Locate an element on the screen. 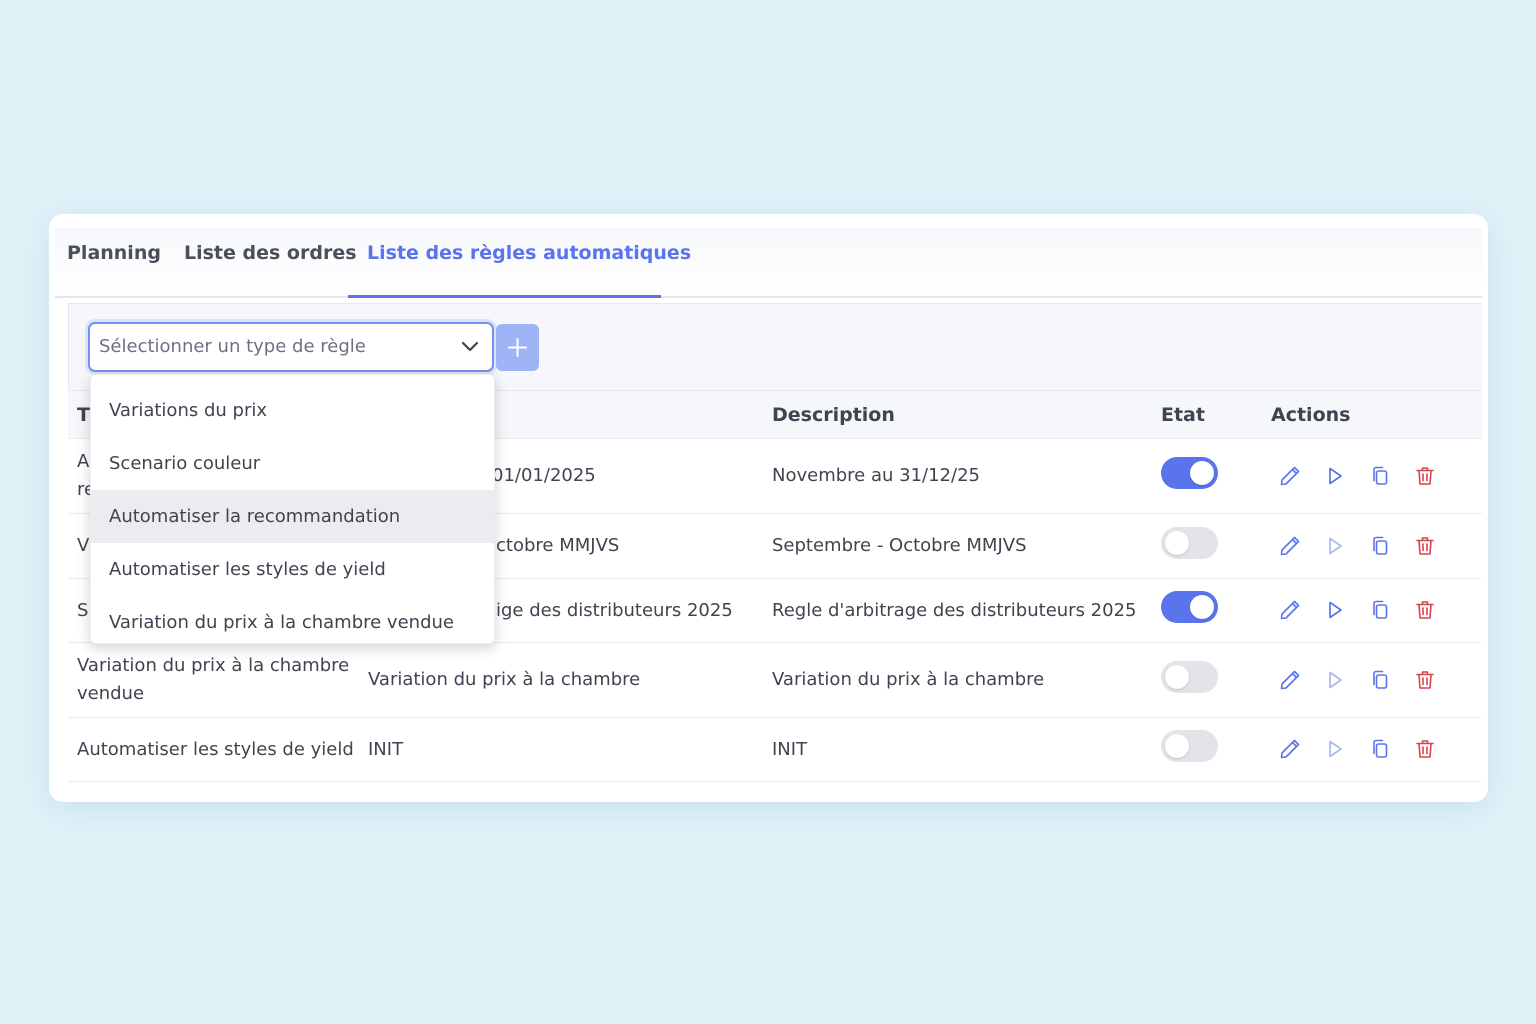 Image resolution: width=1536 pixels, height=1024 pixels. add-rule-button is located at coordinates (517, 347).